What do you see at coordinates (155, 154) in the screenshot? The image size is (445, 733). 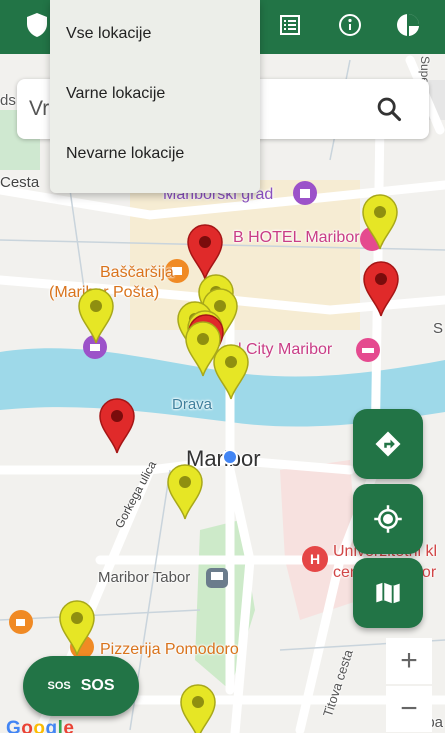 I see `menu-item-unsafe-locations: Nevarne lokacije` at bounding box center [155, 154].